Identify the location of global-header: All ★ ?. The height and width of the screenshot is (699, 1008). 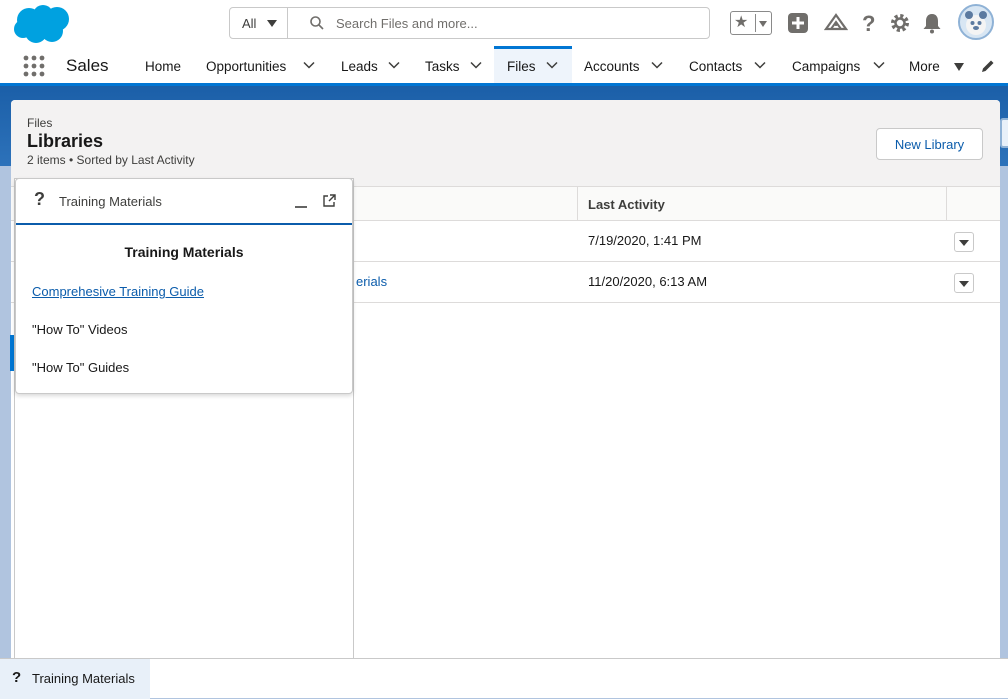
(504, 23).